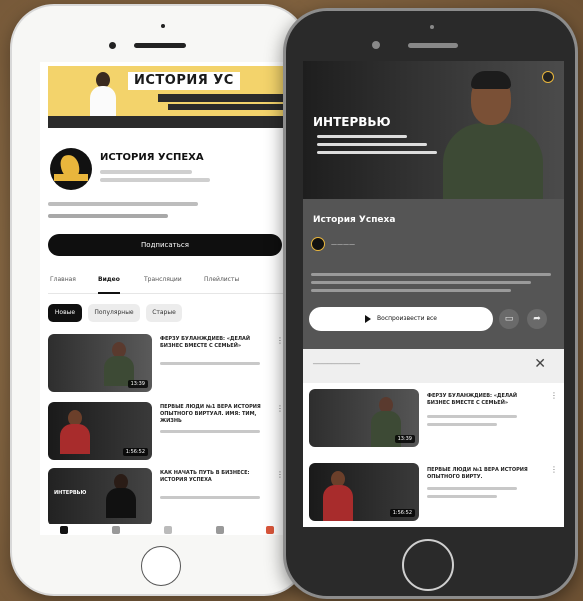 This screenshot has height=601, width=583. Describe the element at coordinates (70, 493) in the screenshot. I see `thumbnail-tag: ИНТЕРВЬЮ` at that location.